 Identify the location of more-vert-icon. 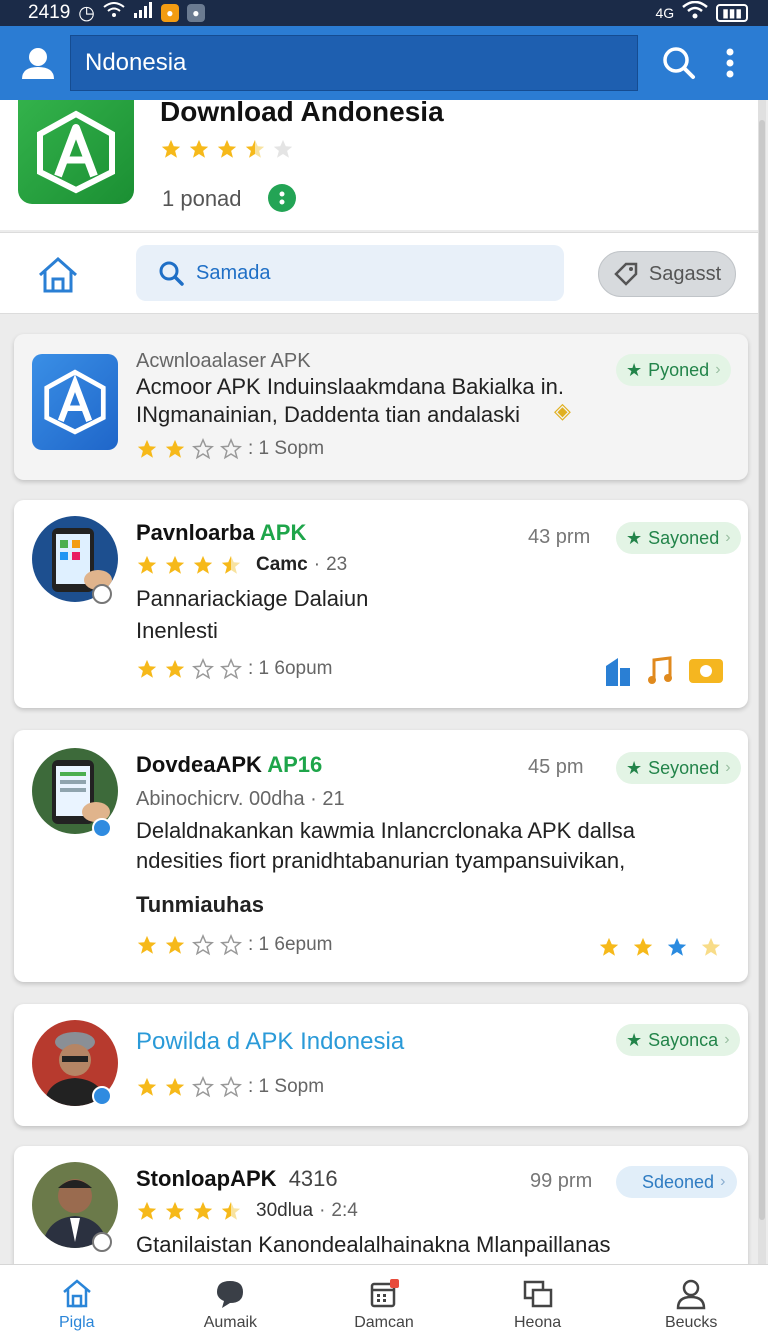
(730, 63).